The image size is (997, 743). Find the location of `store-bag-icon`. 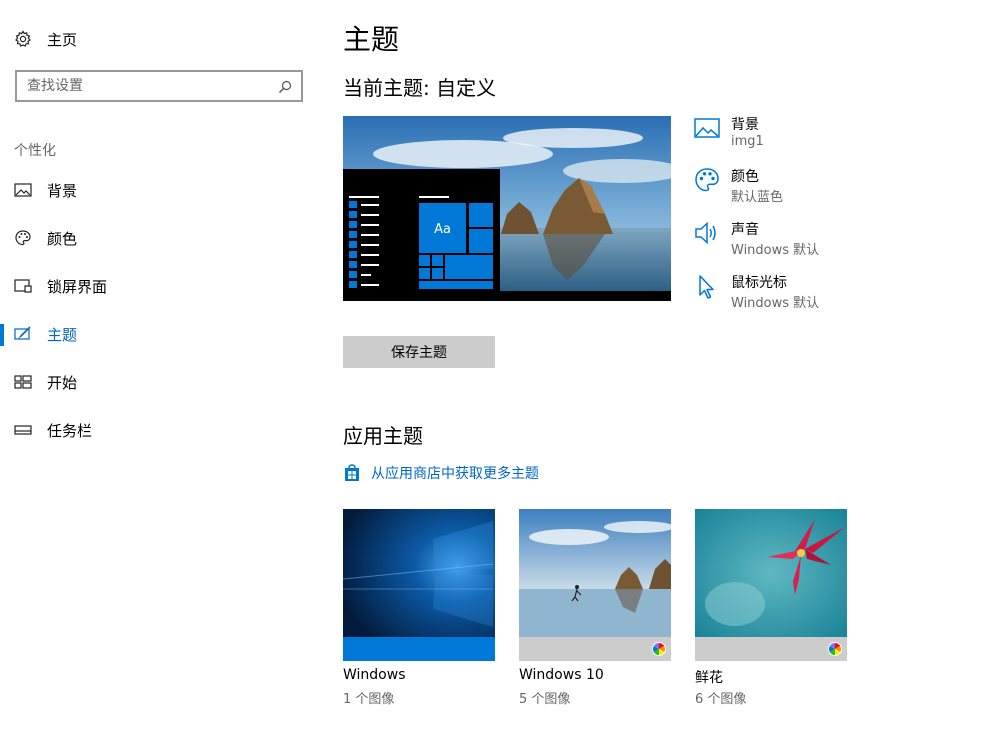

store-bag-icon is located at coordinates (352, 473).